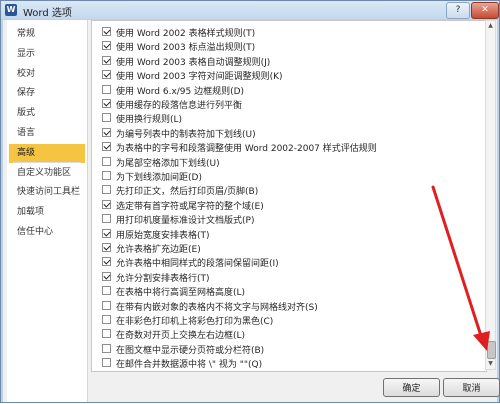 The height and width of the screenshot is (404, 500). I want to click on option-label: 在奇数对开页上交换左右边框(L), so click(181, 336).